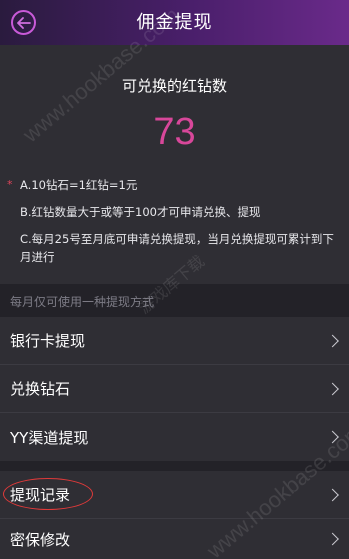  What do you see at coordinates (48, 494) in the screenshot?
I see `highlight-circle` at bounding box center [48, 494].